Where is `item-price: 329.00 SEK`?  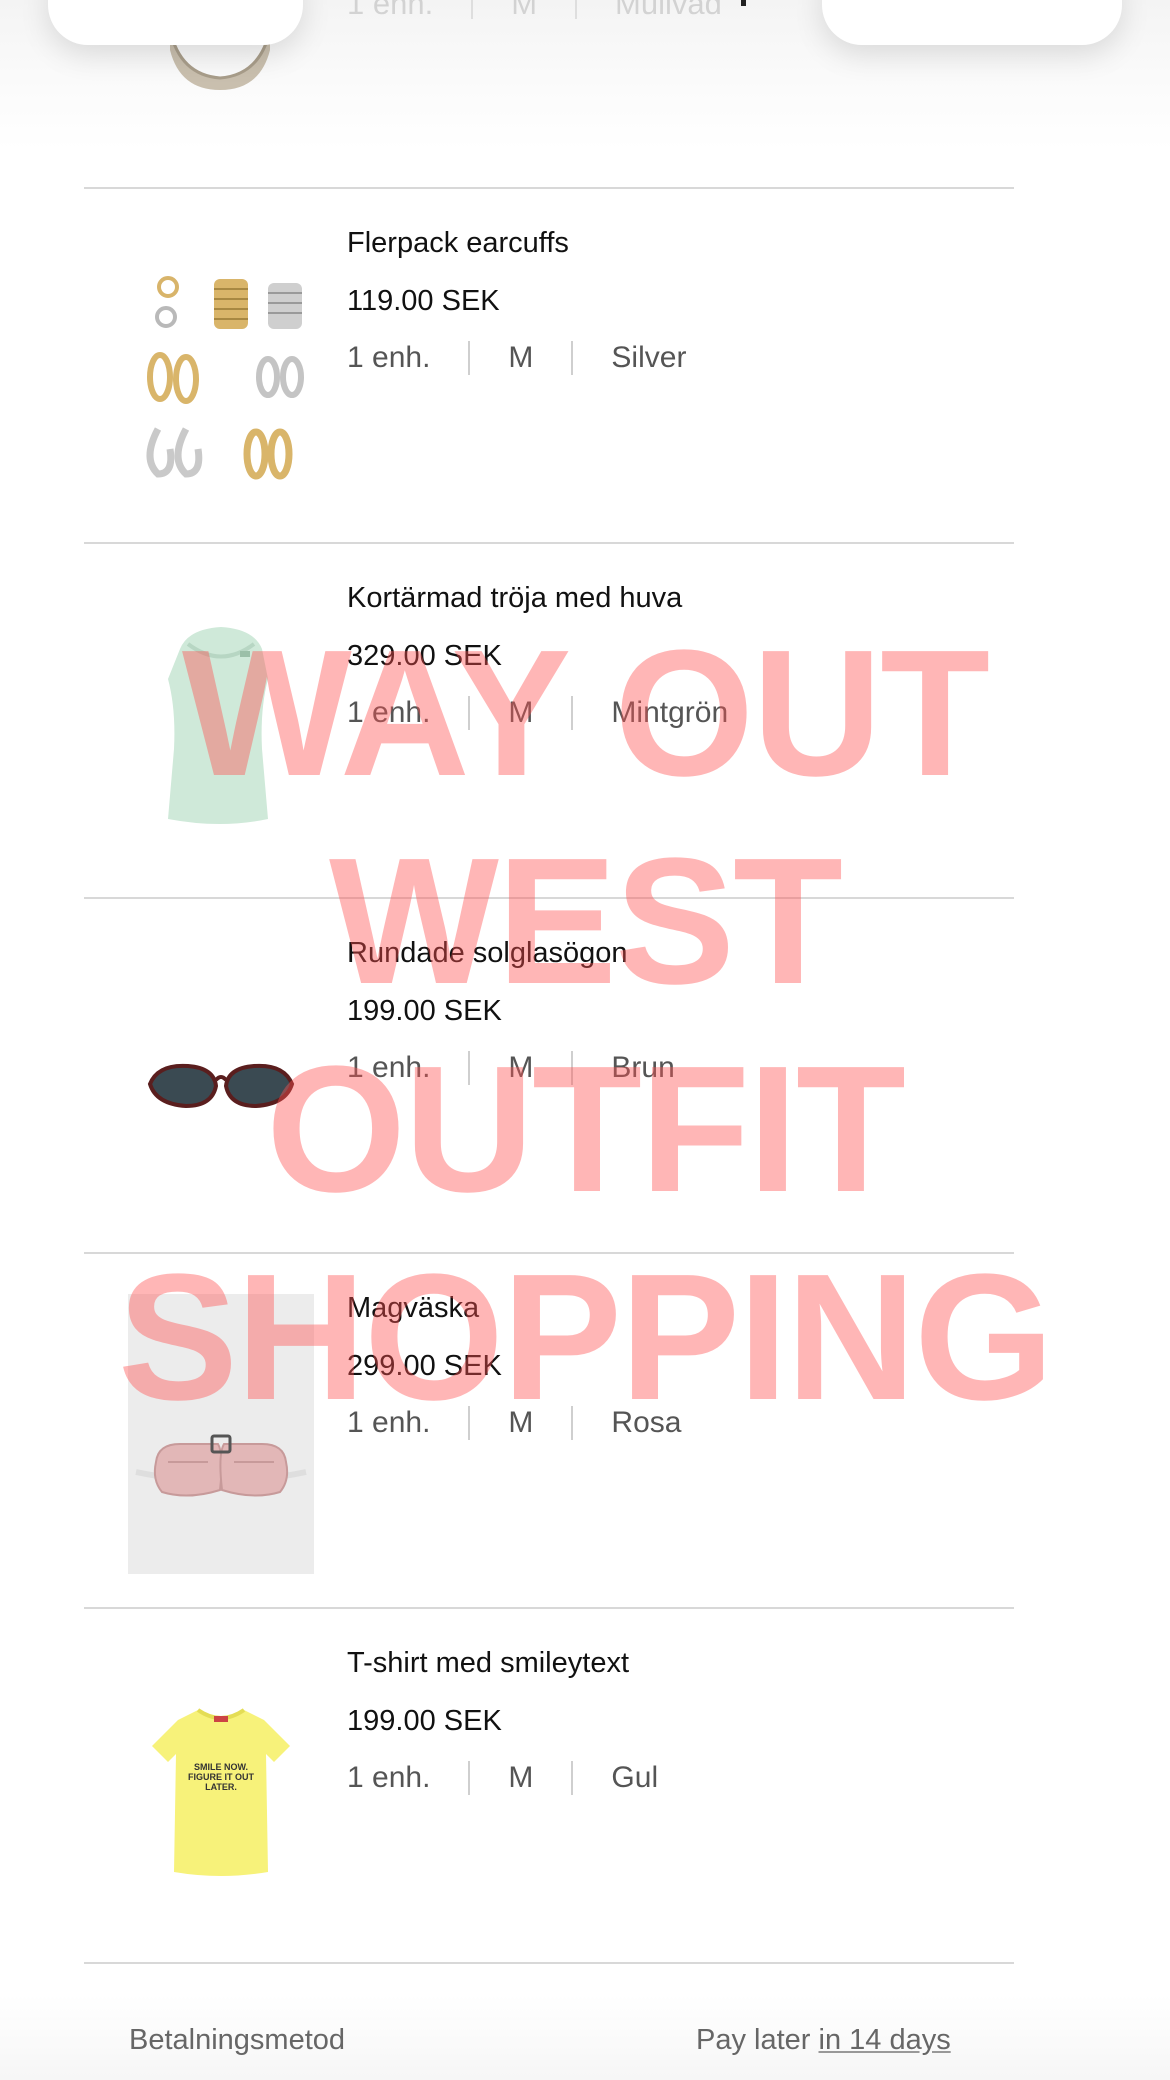 item-price: 329.00 SEK is located at coordinates (424, 656).